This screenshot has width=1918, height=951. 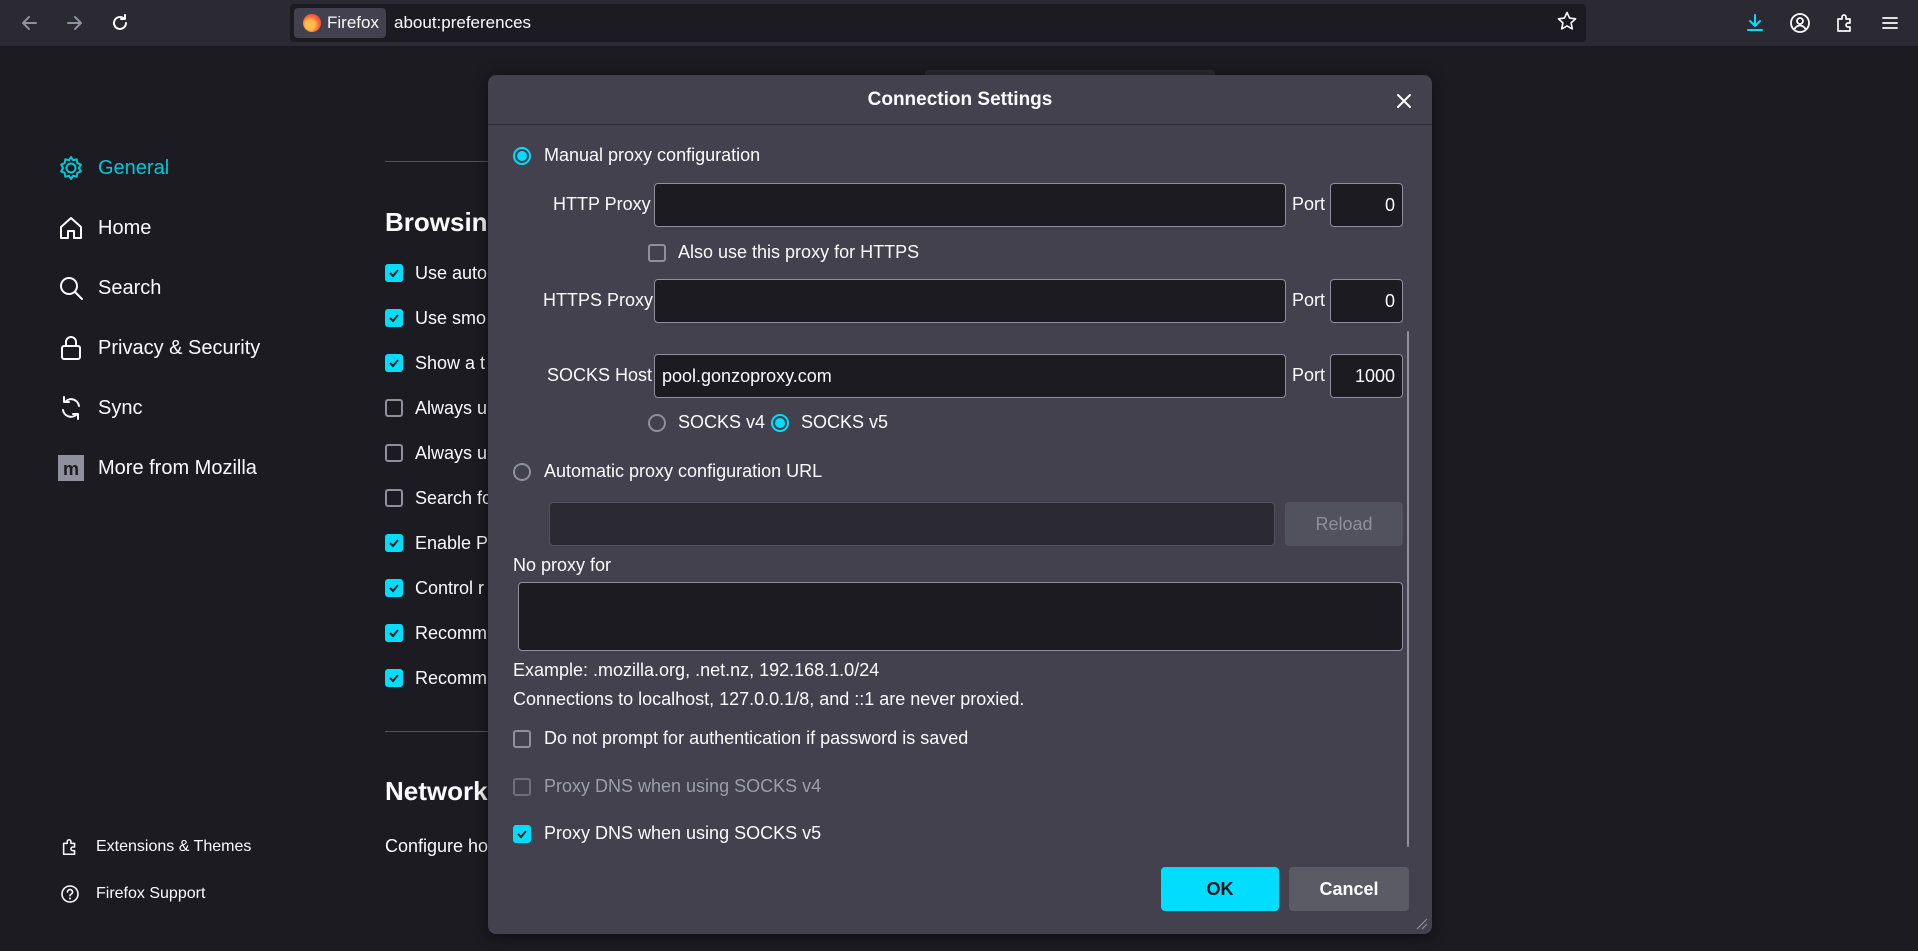 I want to click on forward-arrow-icon, so click(x=74, y=23).